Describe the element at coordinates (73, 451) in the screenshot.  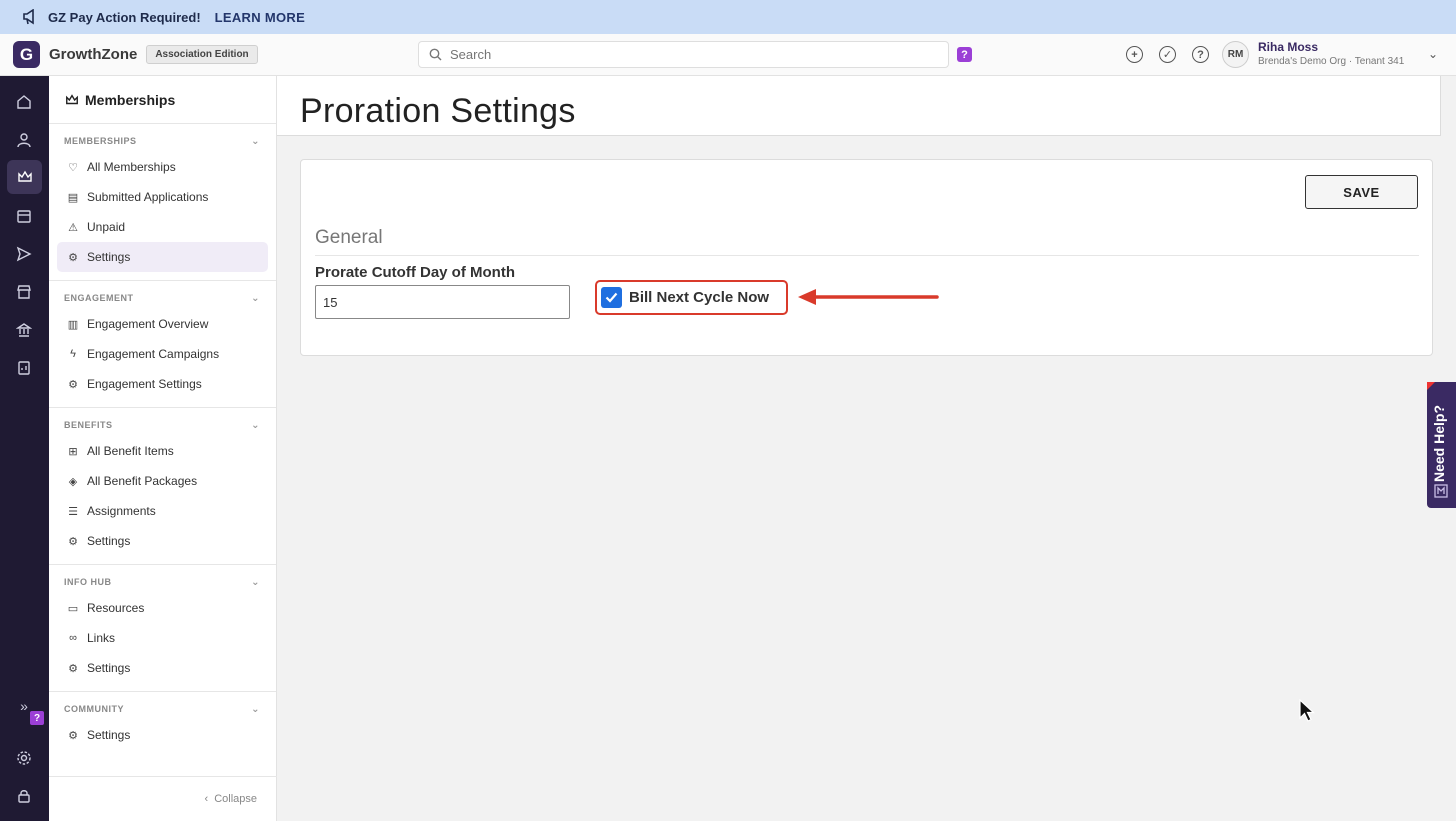
I see `gift-icon: ⊞` at that location.